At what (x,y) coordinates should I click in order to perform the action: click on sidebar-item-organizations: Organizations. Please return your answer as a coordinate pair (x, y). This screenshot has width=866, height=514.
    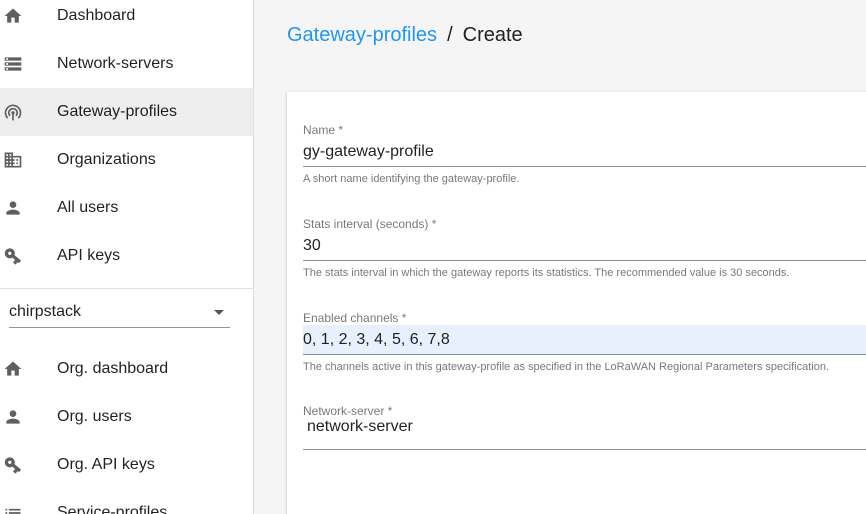
    Looking at the image, I should click on (126, 160).